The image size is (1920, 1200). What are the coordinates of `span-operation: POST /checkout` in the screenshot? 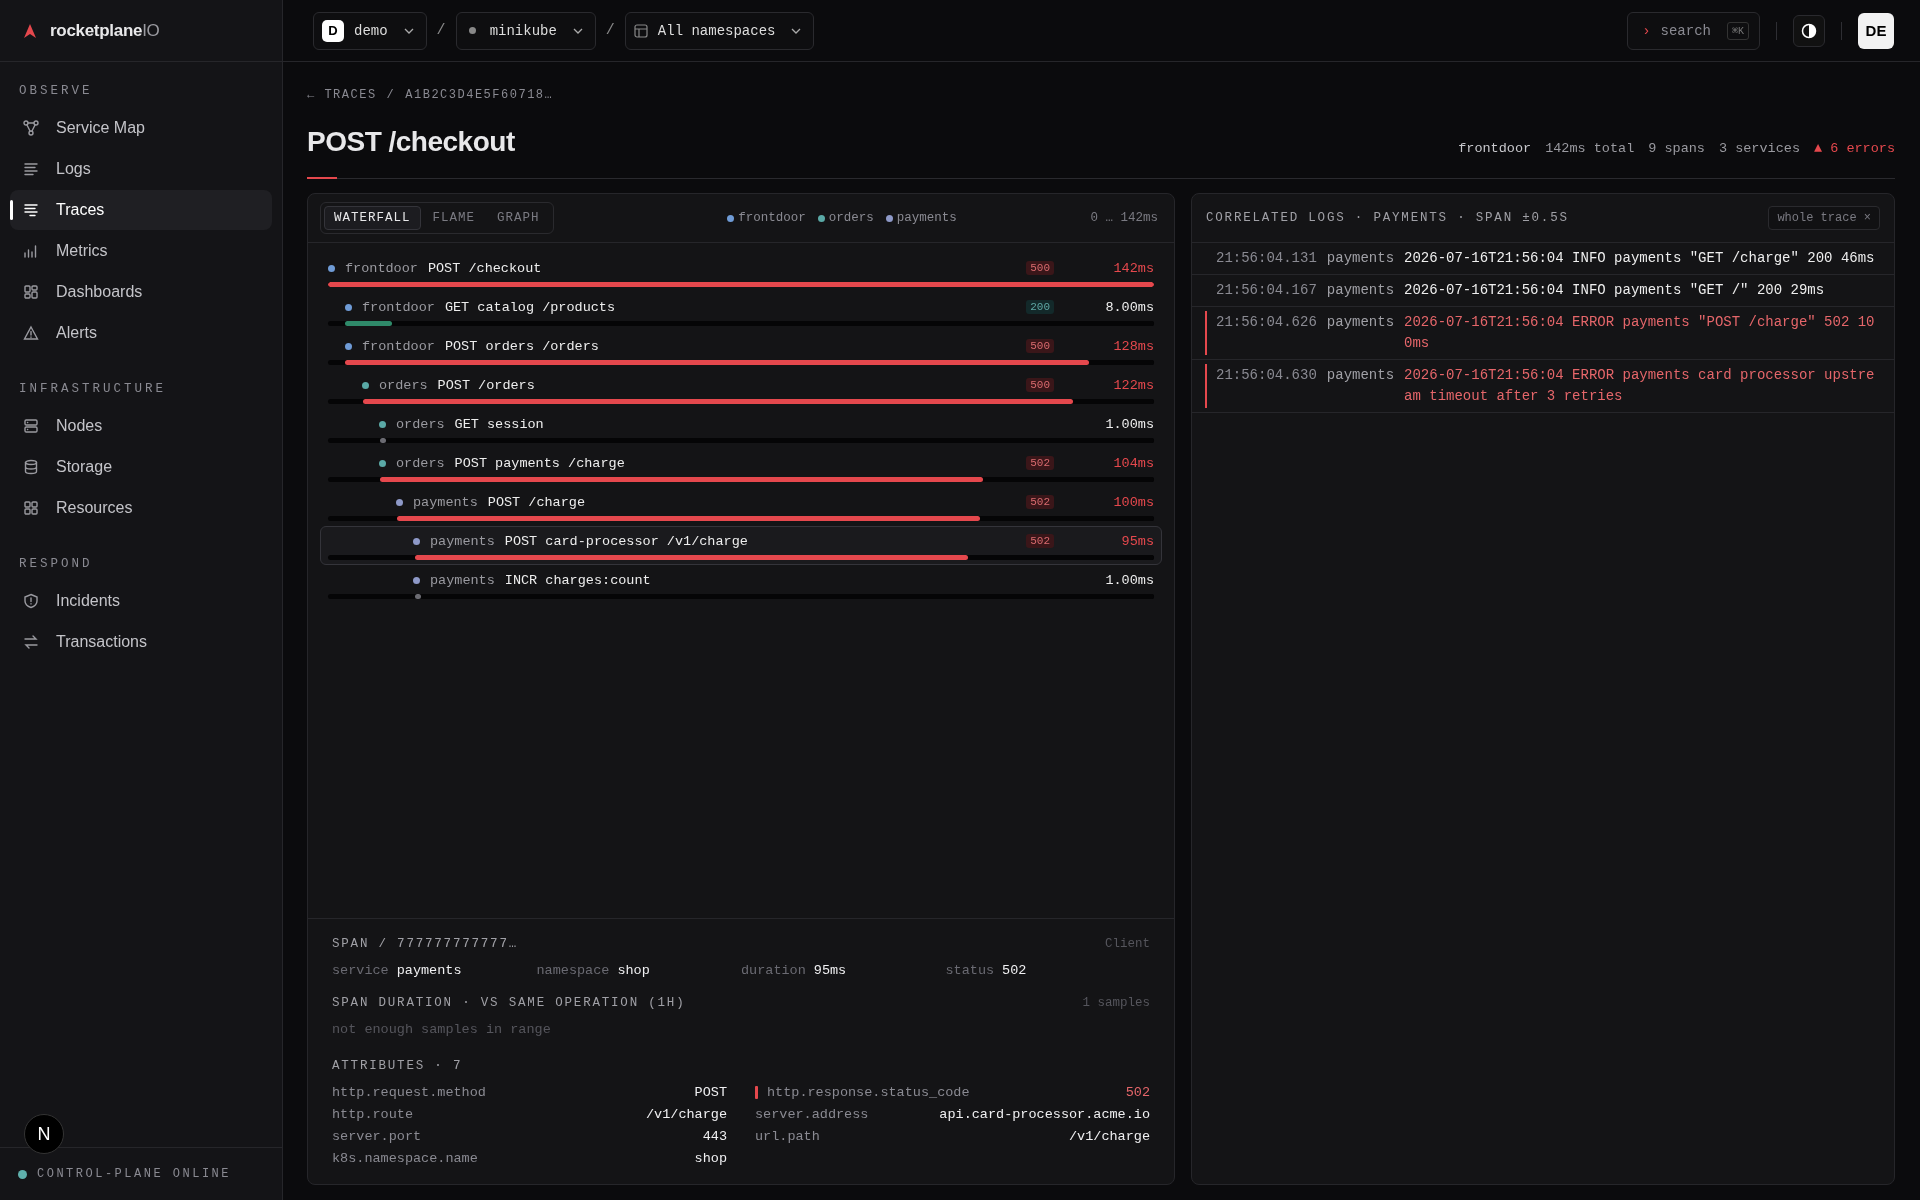 It's located at (484, 268).